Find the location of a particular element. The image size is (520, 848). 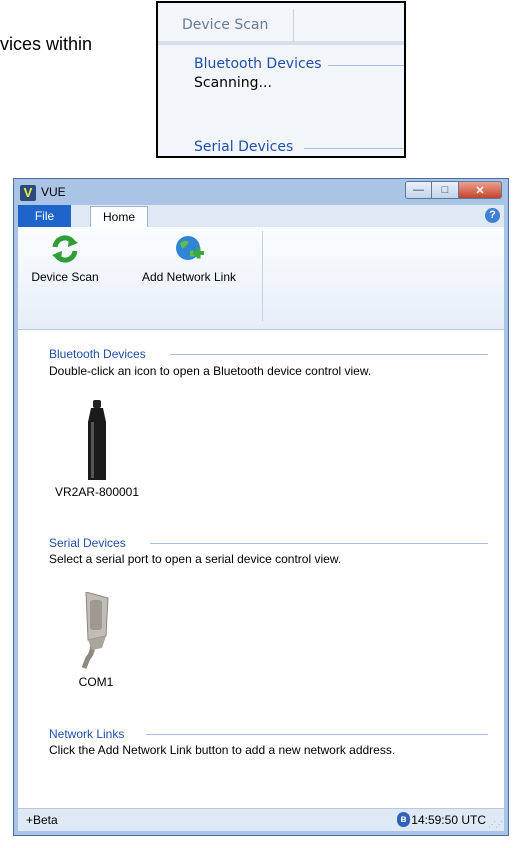

resize-grip: ⋰⋰ is located at coordinates (495, 824).